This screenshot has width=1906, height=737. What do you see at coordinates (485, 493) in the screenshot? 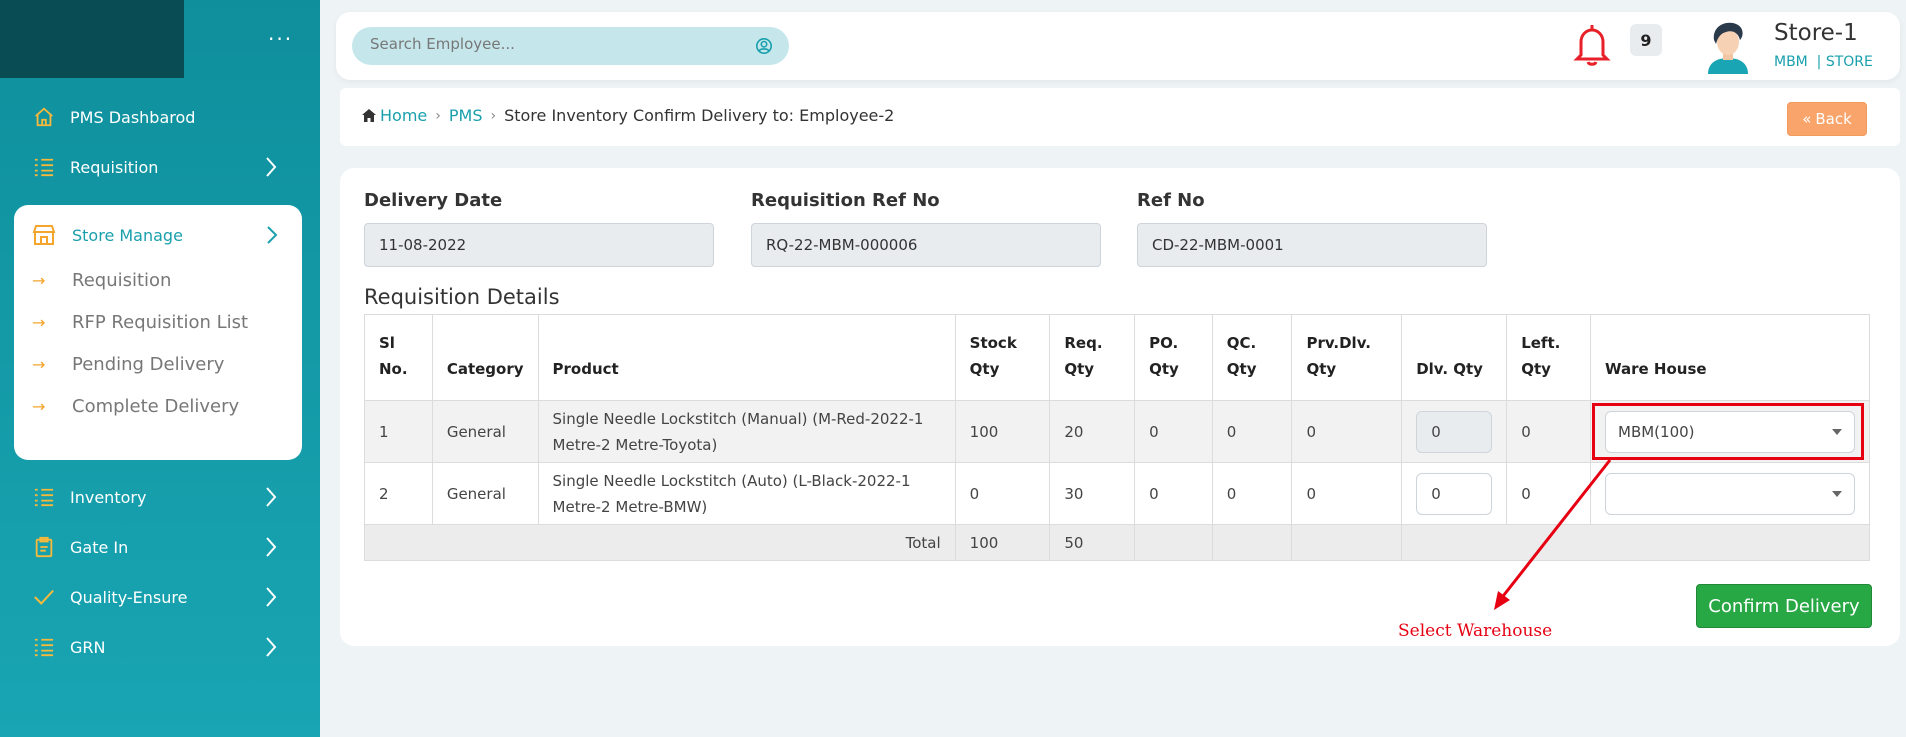
I see `cell-category: General` at bounding box center [485, 493].